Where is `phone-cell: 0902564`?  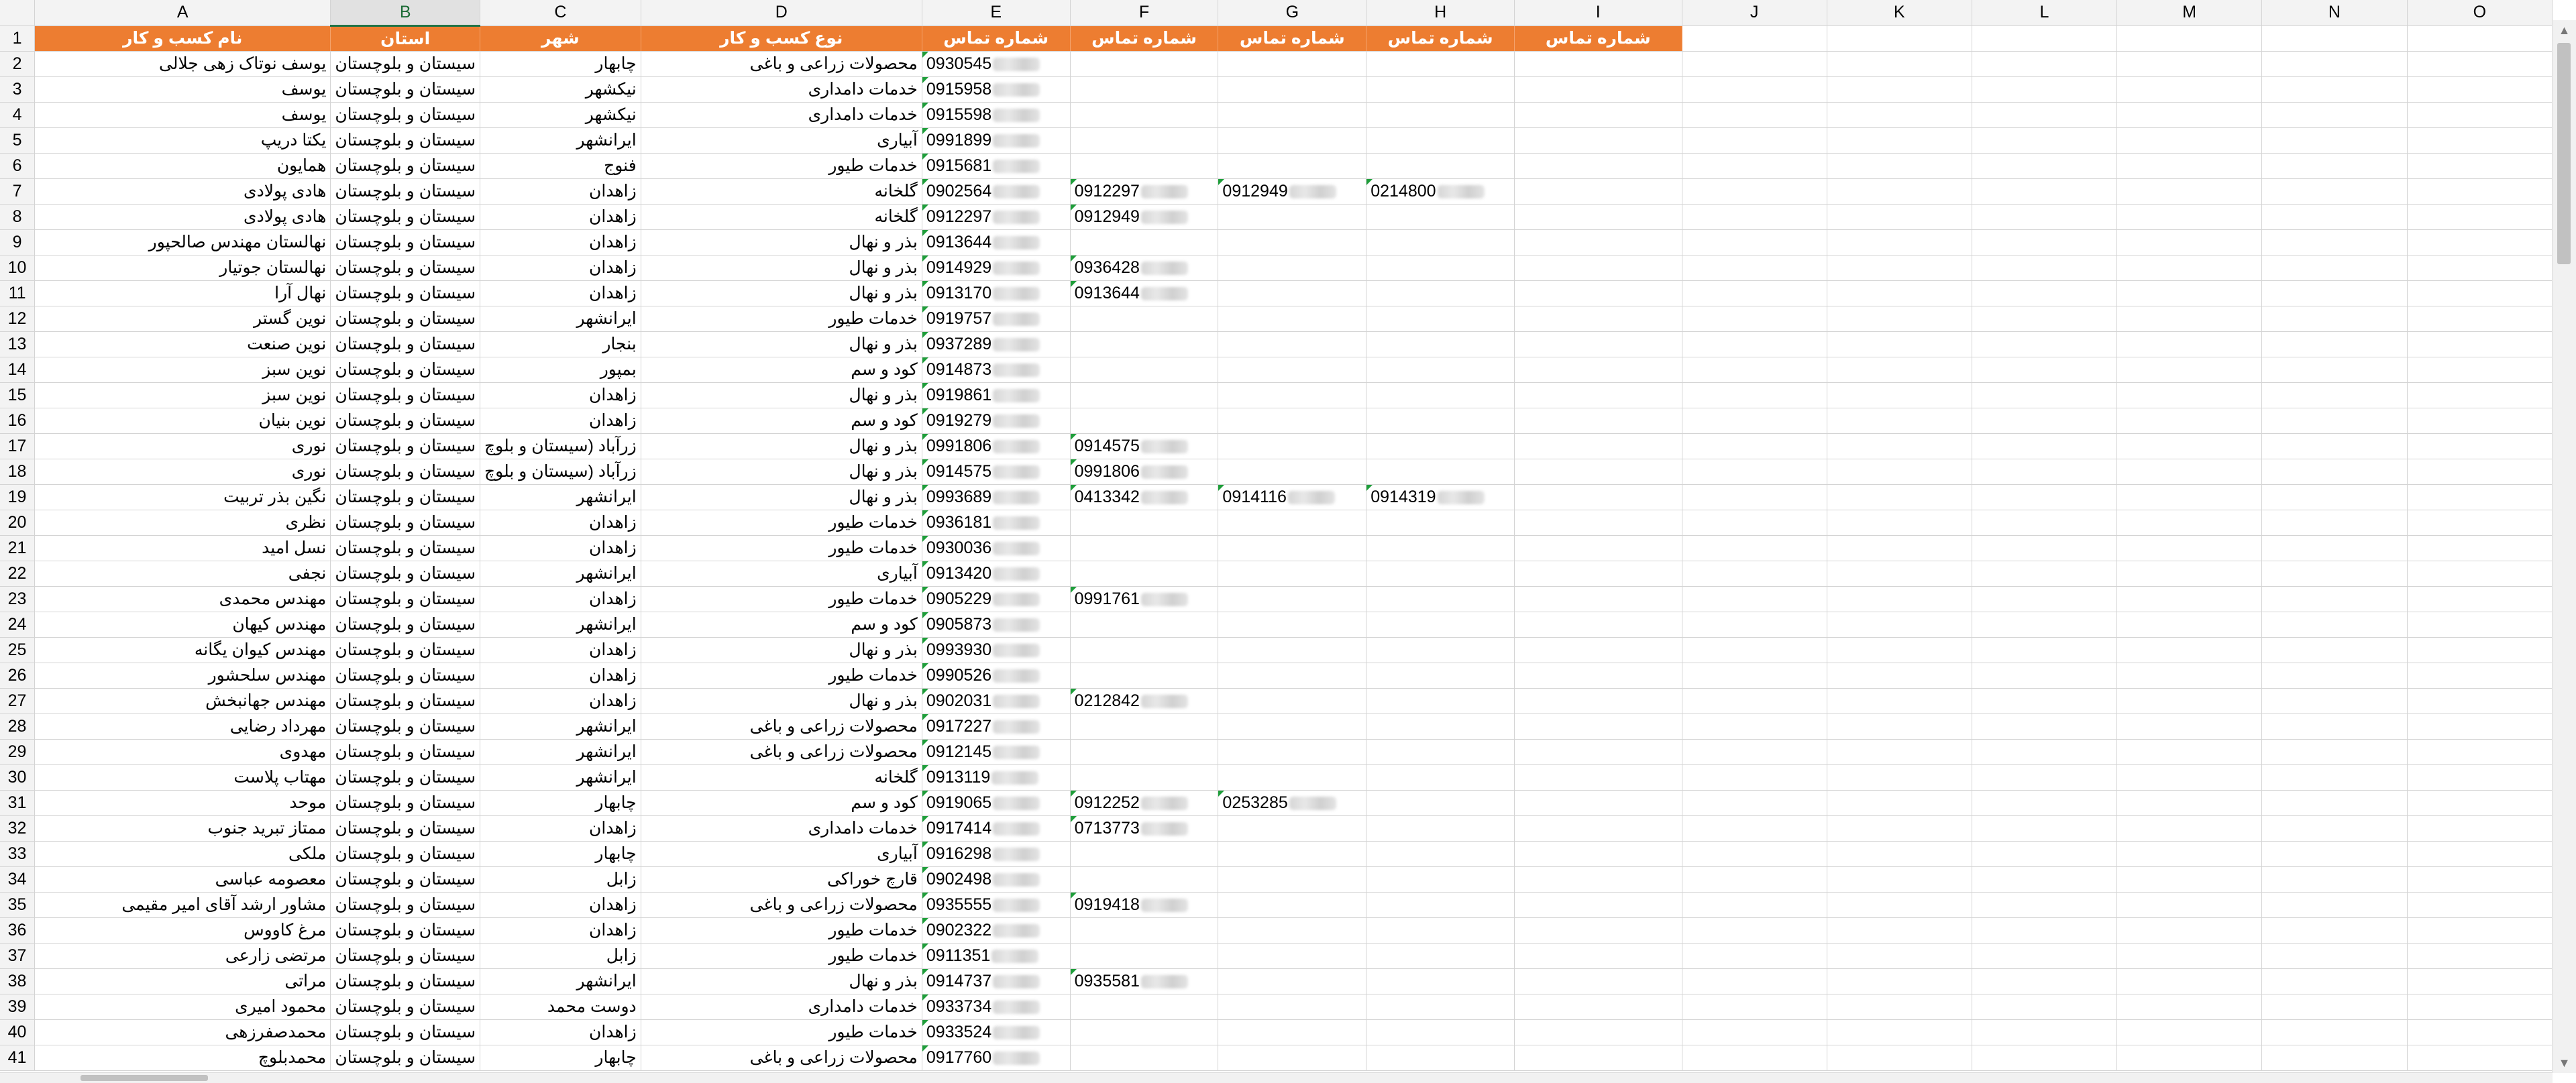 phone-cell: 0902564 is located at coordinates (996, 191).